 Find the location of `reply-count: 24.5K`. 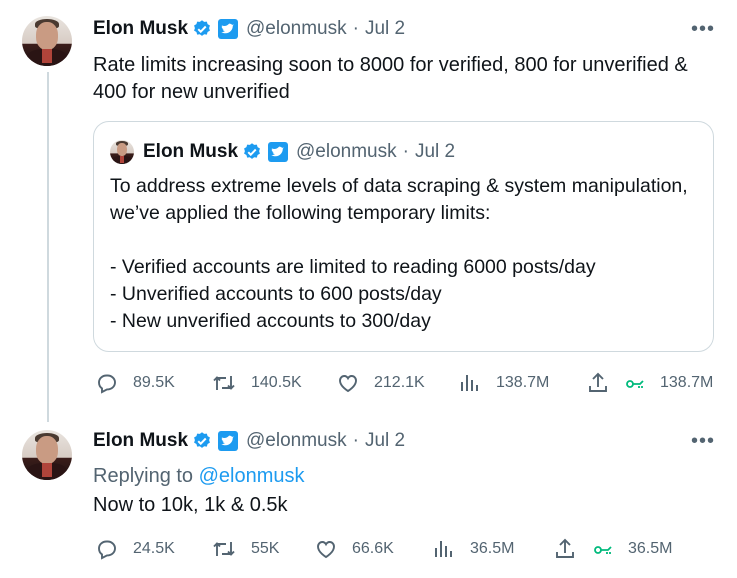

reply-count: 24.5K is located at coordinates (154, 548).